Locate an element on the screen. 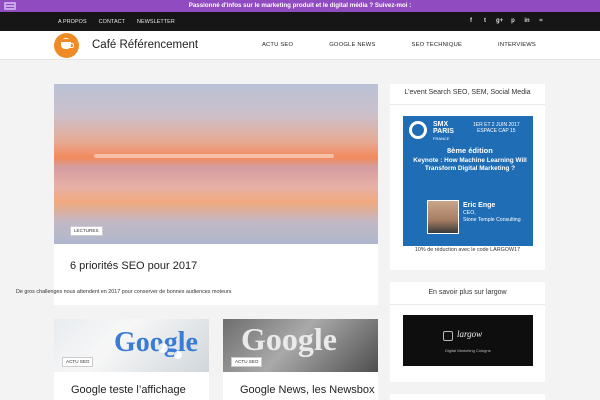  top-nav: A PROPOS CONTACT NEWSLETTER is located at coordinates (116, 21).